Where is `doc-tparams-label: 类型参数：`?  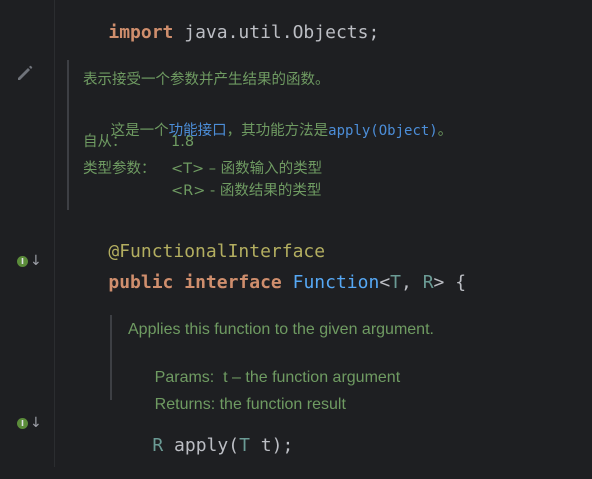 doc-tparams-label: 类型参数： is located at coordinates (119, 169).